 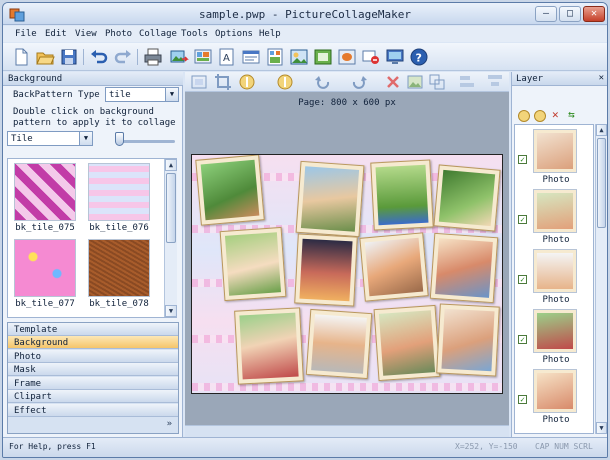 I want to click on menu-file: File, so click(x=26, y=34).